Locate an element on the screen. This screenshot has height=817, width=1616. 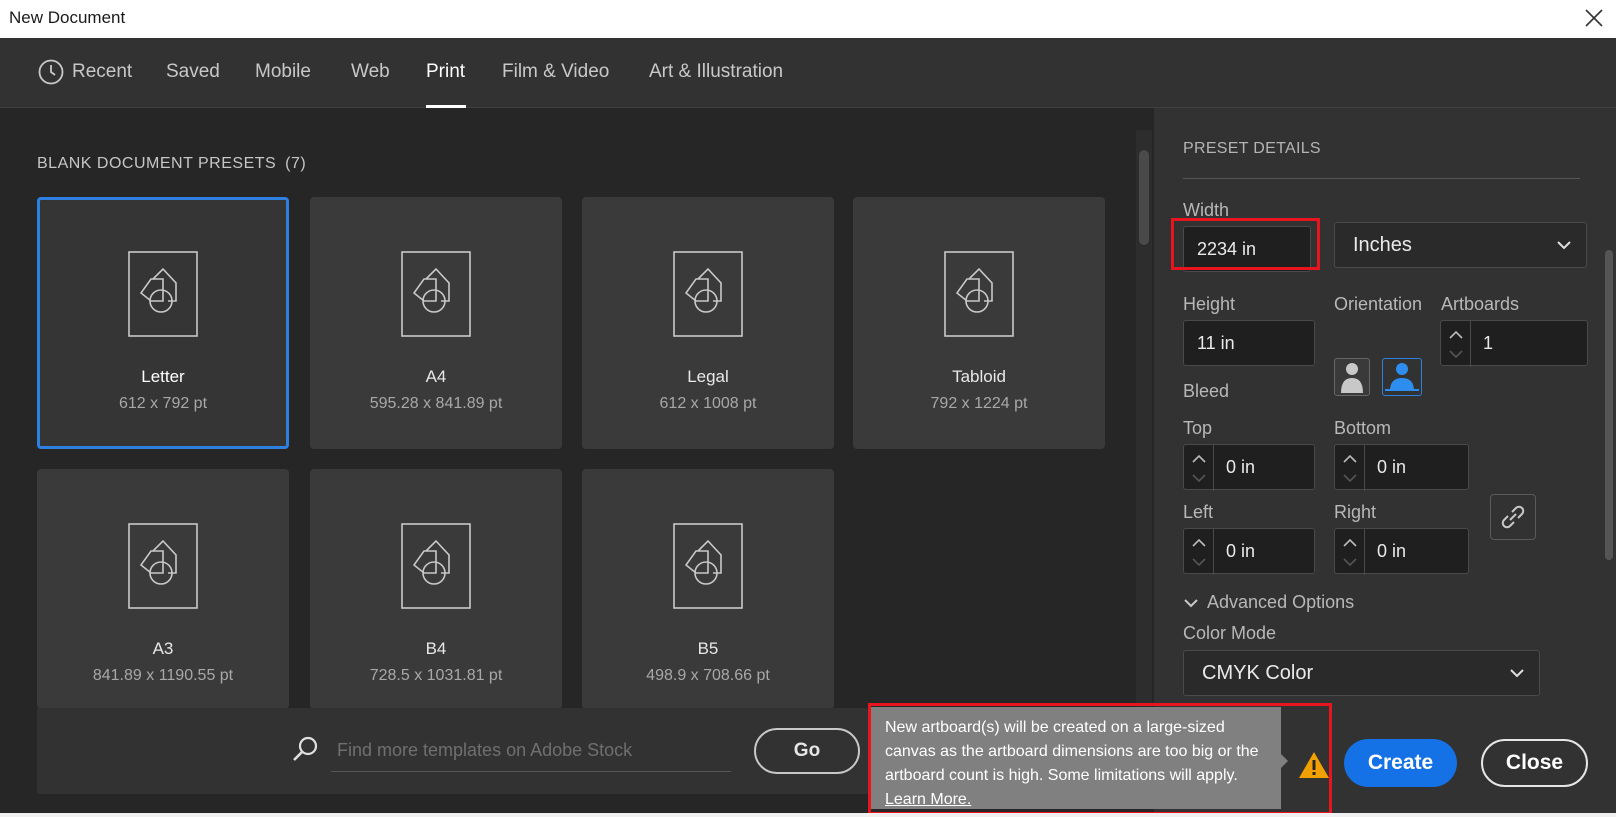
create-button: Create is located at coordinates (1400, 763).